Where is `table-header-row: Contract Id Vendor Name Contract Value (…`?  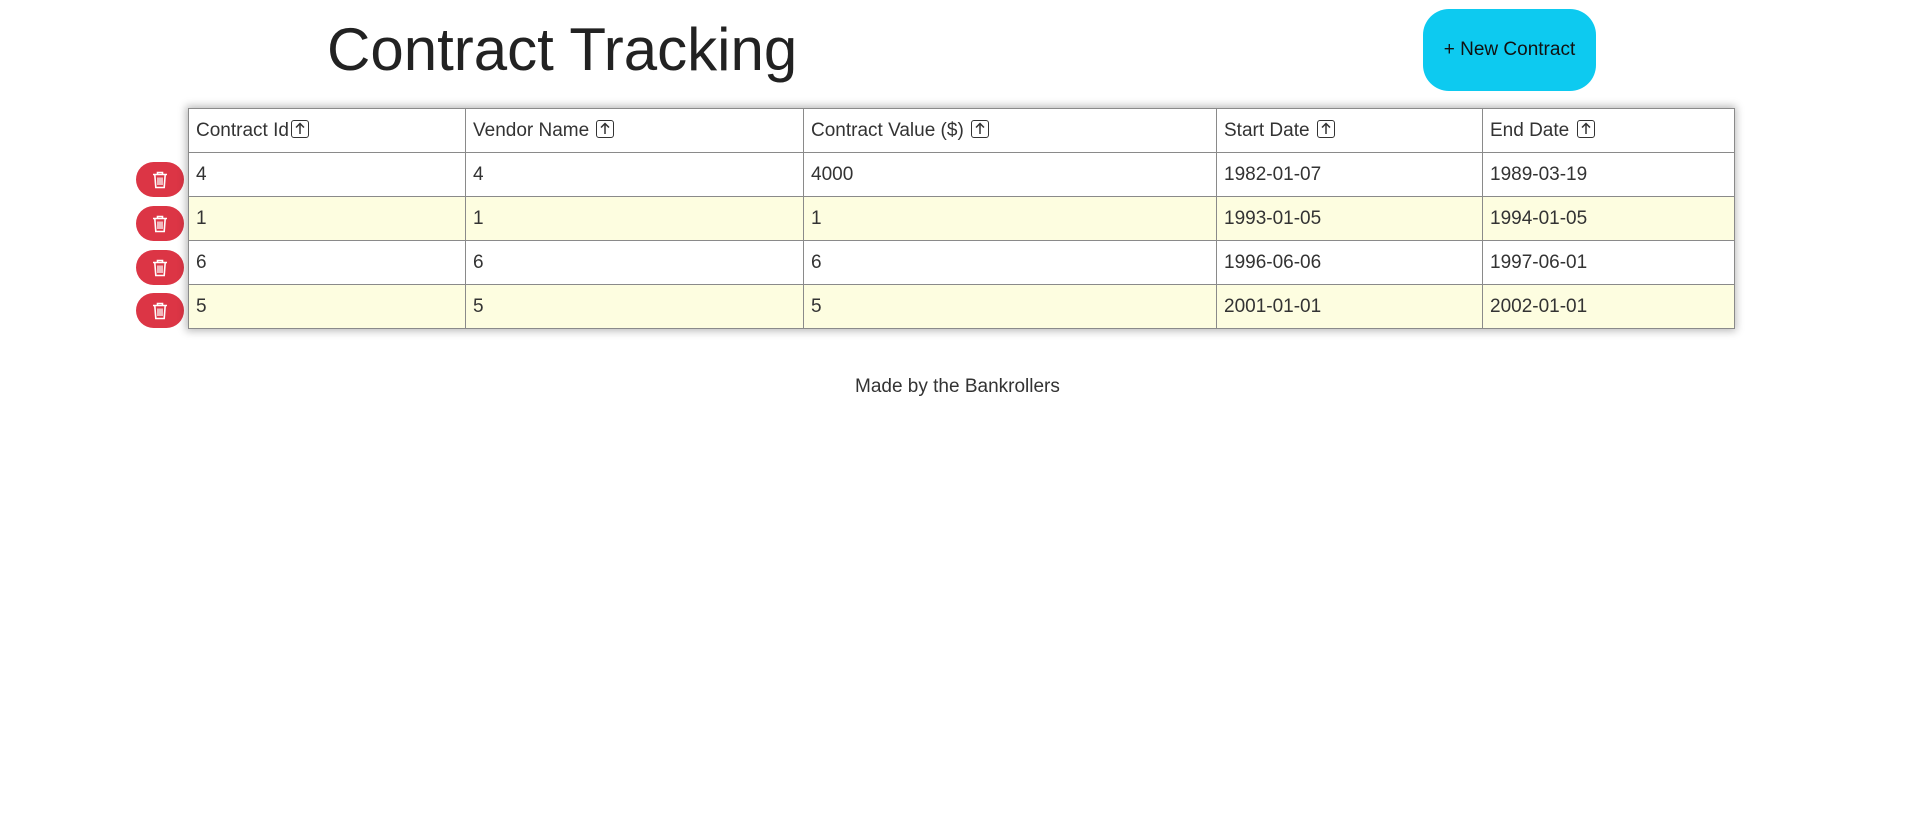
table-header-row: Contract Id Vendor Name Contract Value (… is located at coordinates (961, 130).